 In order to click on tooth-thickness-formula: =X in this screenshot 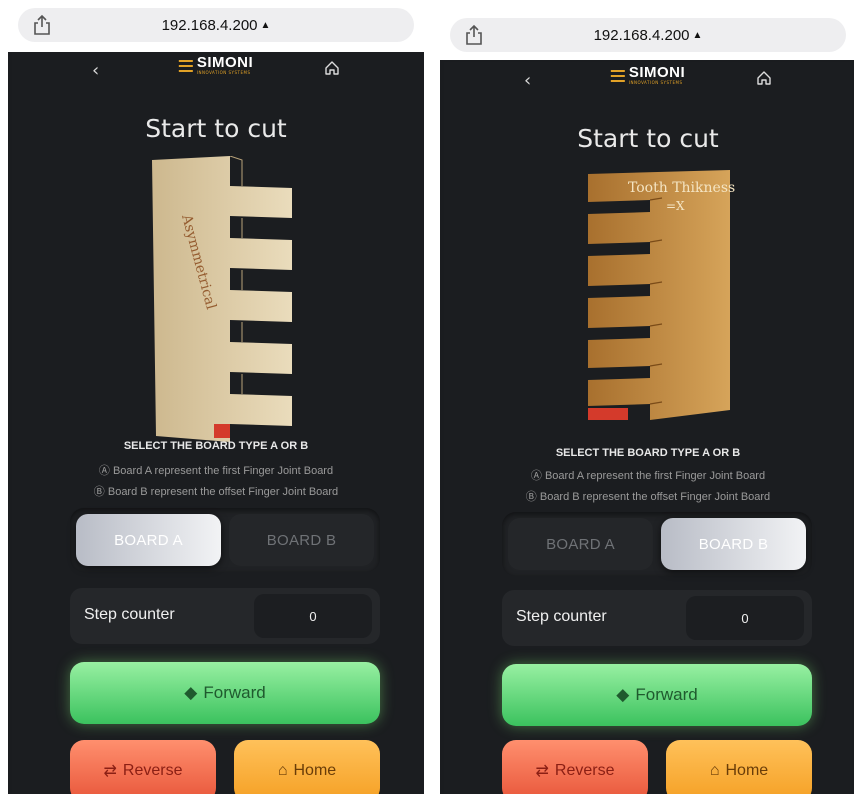, I will do `click(675, 206)`.